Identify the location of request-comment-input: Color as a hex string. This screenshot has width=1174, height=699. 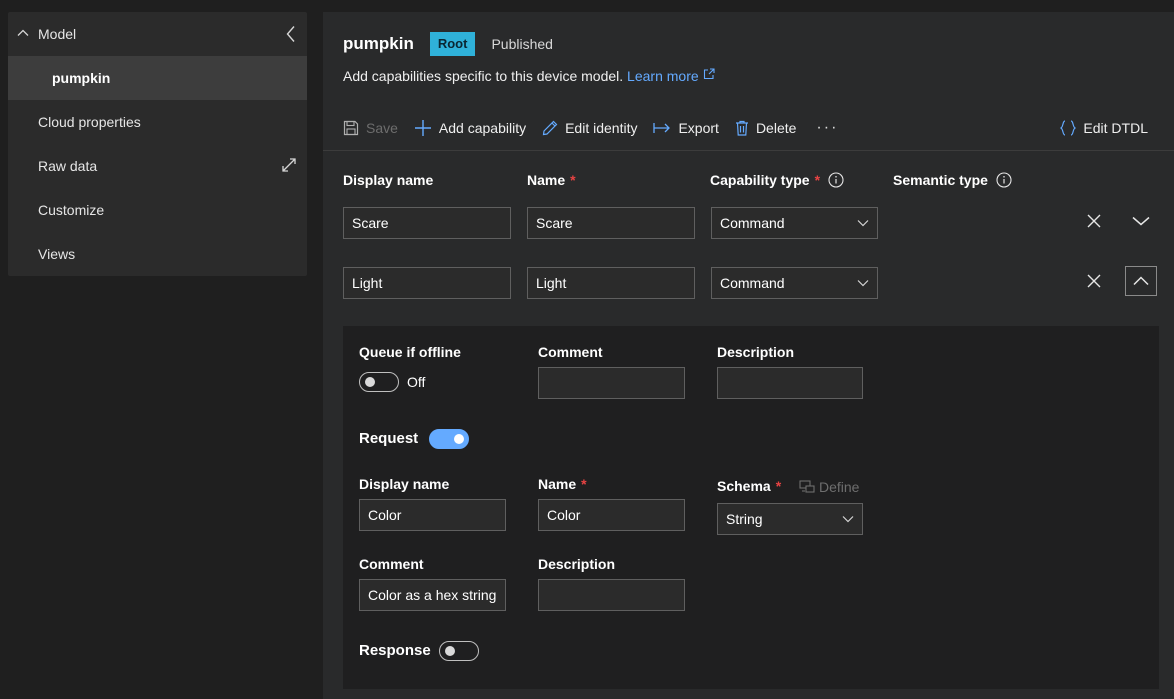
(432, 595).